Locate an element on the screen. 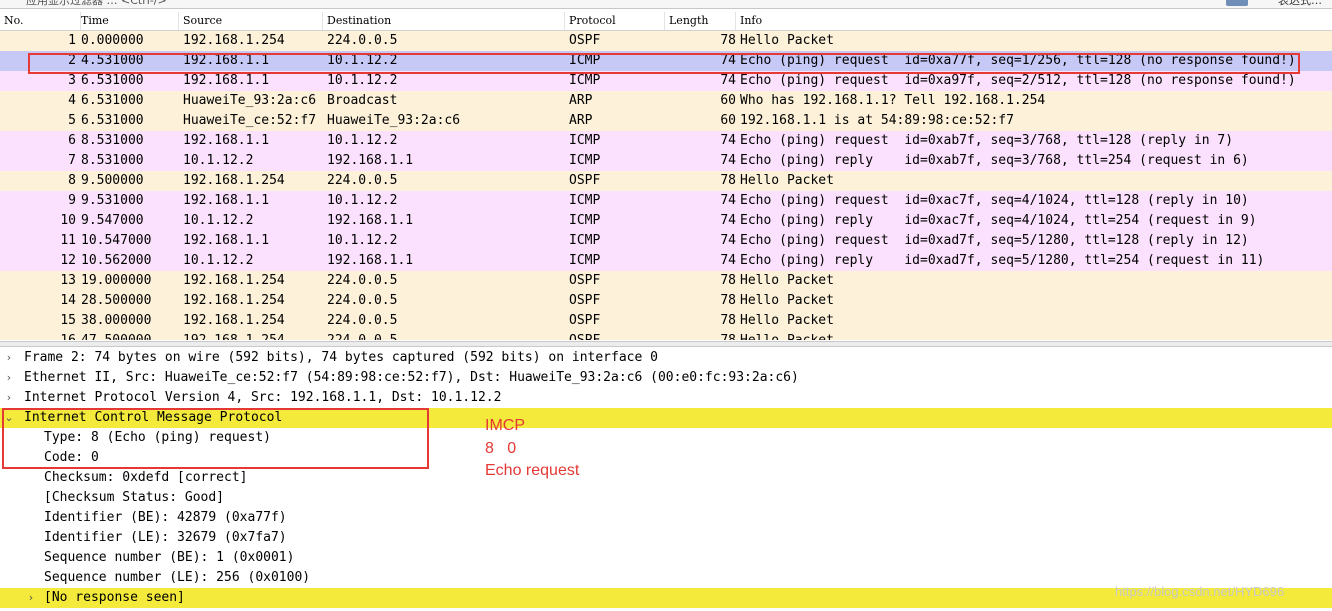  detail-tree-item: [Checksum Status: Good] is located at coordinates (666, 498).